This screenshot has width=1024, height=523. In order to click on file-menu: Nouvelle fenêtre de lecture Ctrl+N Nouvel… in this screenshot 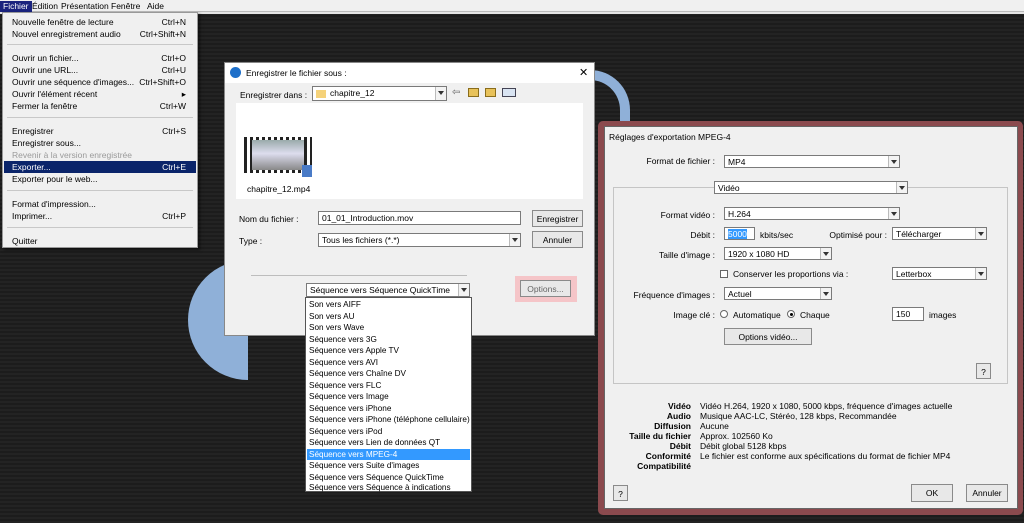, I will do `click(100, 130)`.